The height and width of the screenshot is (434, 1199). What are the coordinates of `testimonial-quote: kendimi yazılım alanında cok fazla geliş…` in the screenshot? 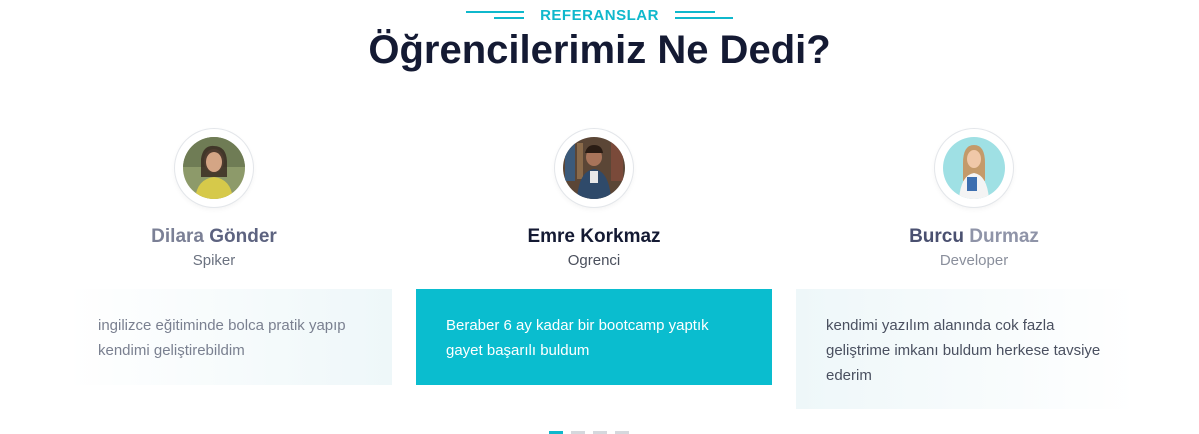 It's located at (966, 349).